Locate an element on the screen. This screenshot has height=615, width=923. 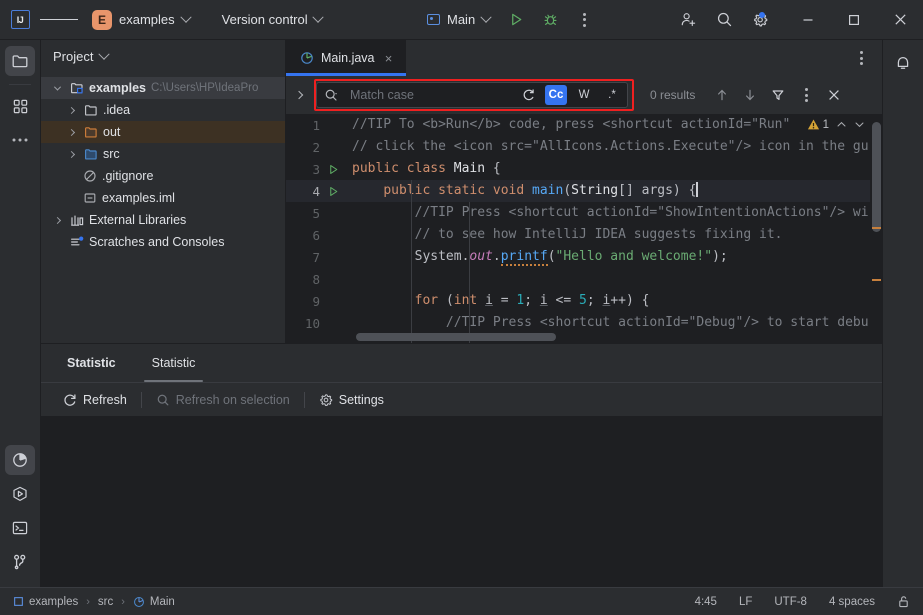
editor-marker-bar is located at coordinates (876, 228).